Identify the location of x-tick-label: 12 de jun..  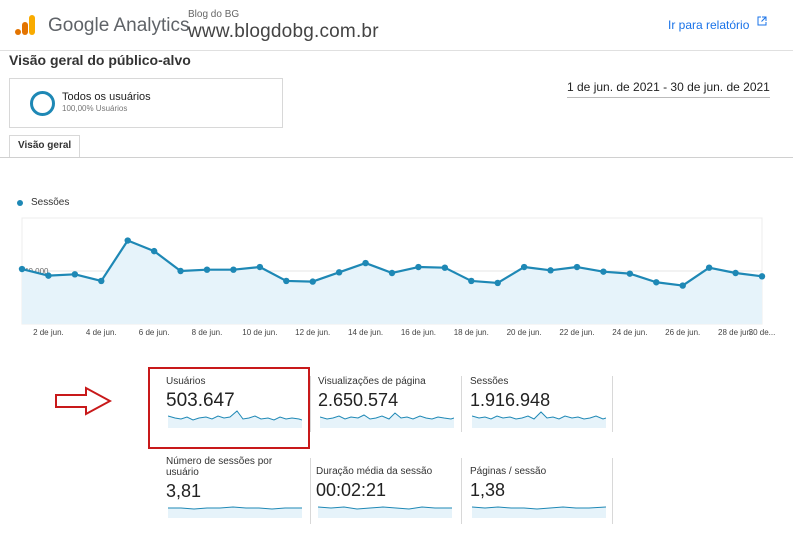
(312, 332).